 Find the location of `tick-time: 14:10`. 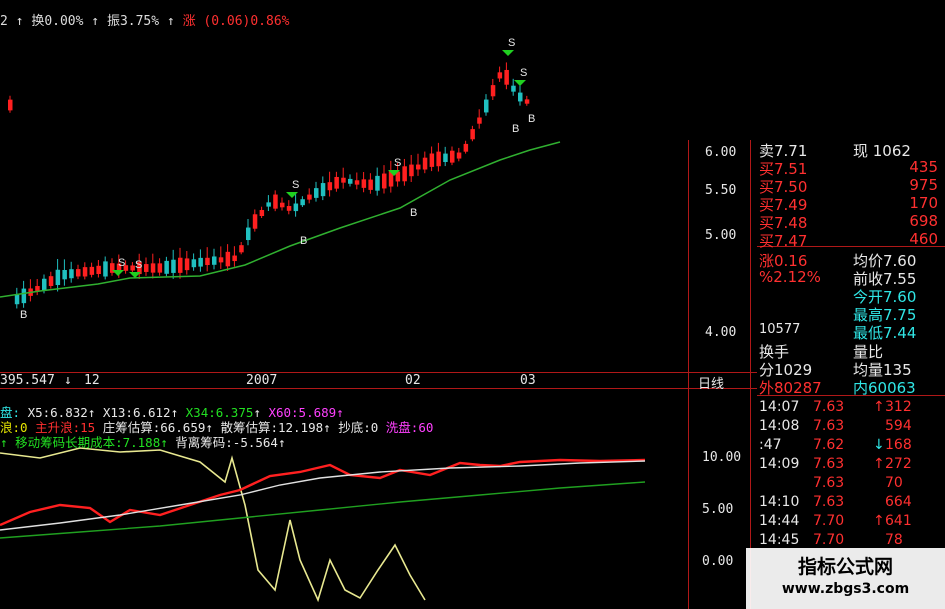

tick-time: 14:10 is located at coordinates (779, 502).